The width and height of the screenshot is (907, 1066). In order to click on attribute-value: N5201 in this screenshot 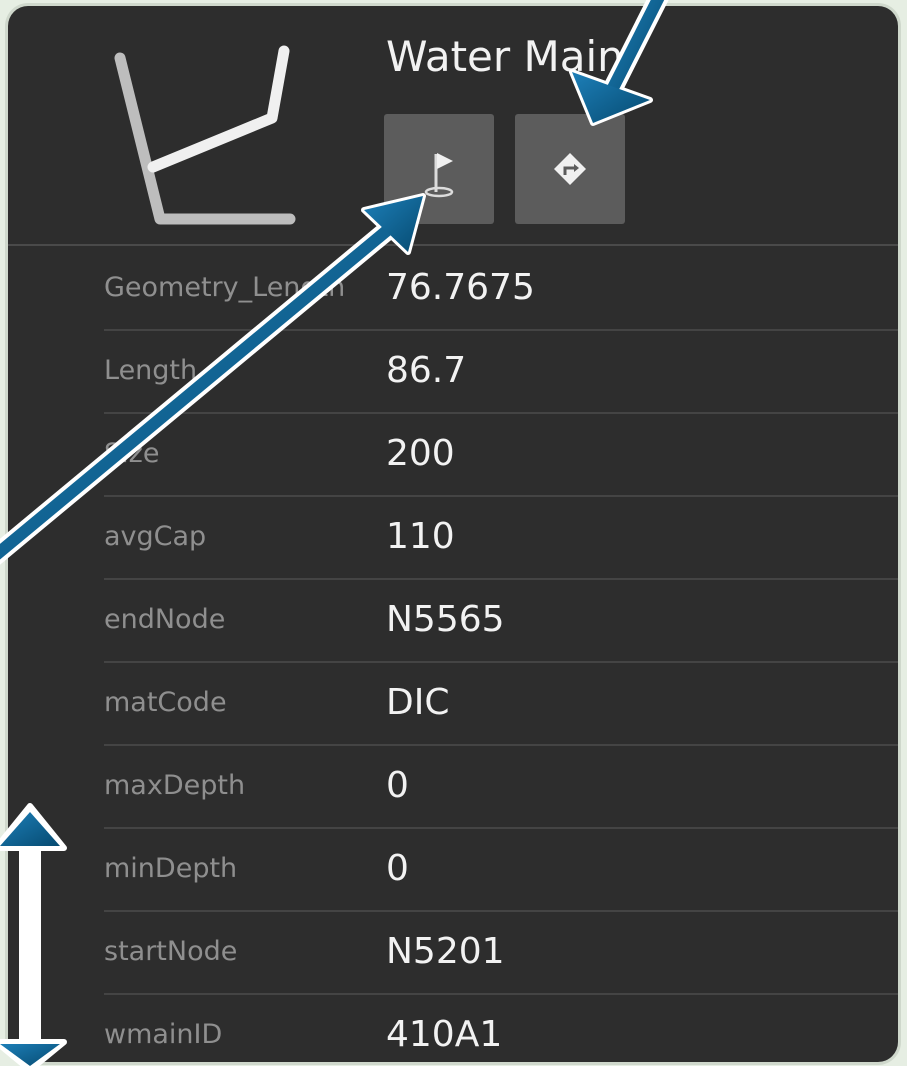, I will do `click(445, 951)`.